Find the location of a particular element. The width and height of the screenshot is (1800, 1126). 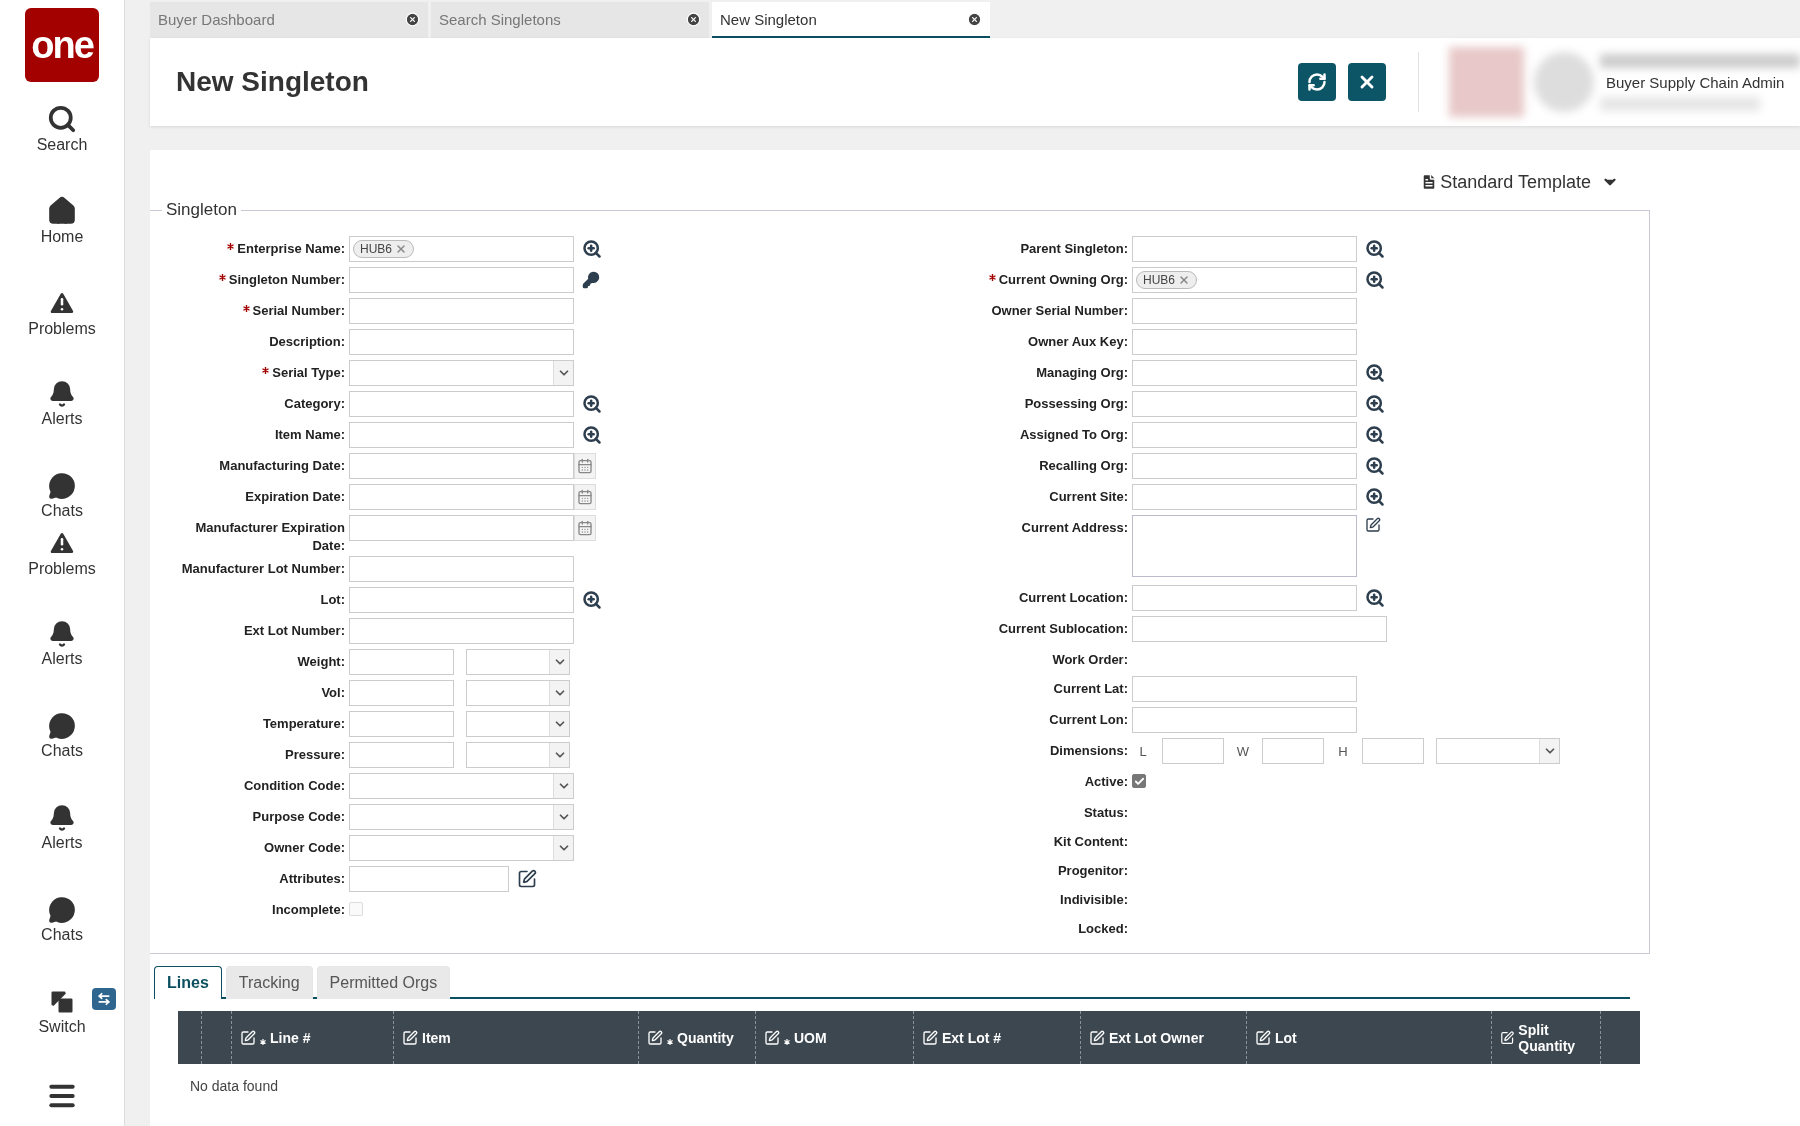

nav-item: Switch is located at coordinates (62, 1034).